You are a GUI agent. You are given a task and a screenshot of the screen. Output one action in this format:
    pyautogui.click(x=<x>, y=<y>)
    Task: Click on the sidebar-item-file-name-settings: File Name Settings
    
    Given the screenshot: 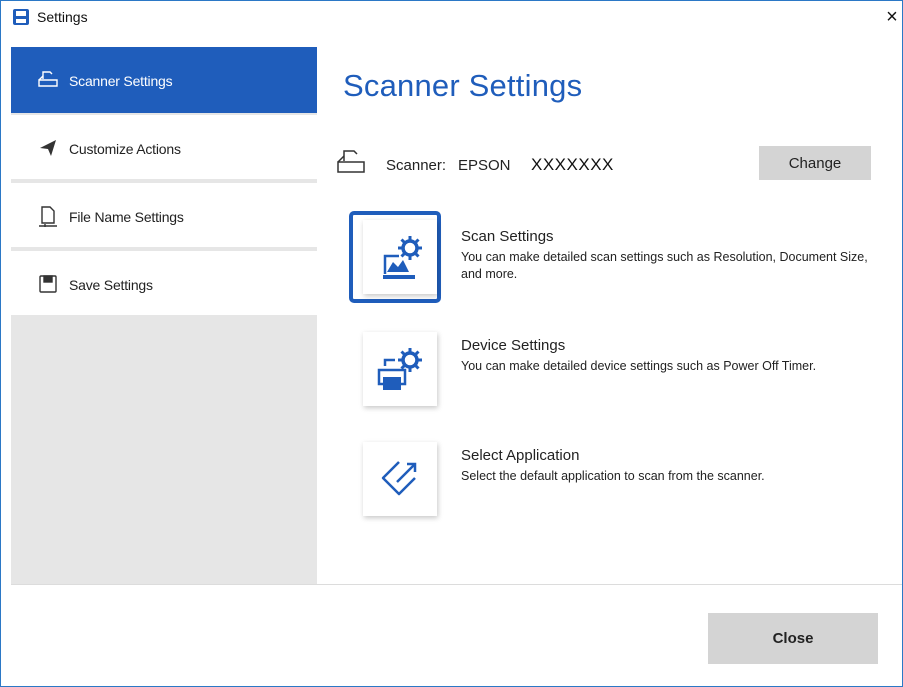 What is the action you would take?
    pyautogui.click(x=164, y=216)
    